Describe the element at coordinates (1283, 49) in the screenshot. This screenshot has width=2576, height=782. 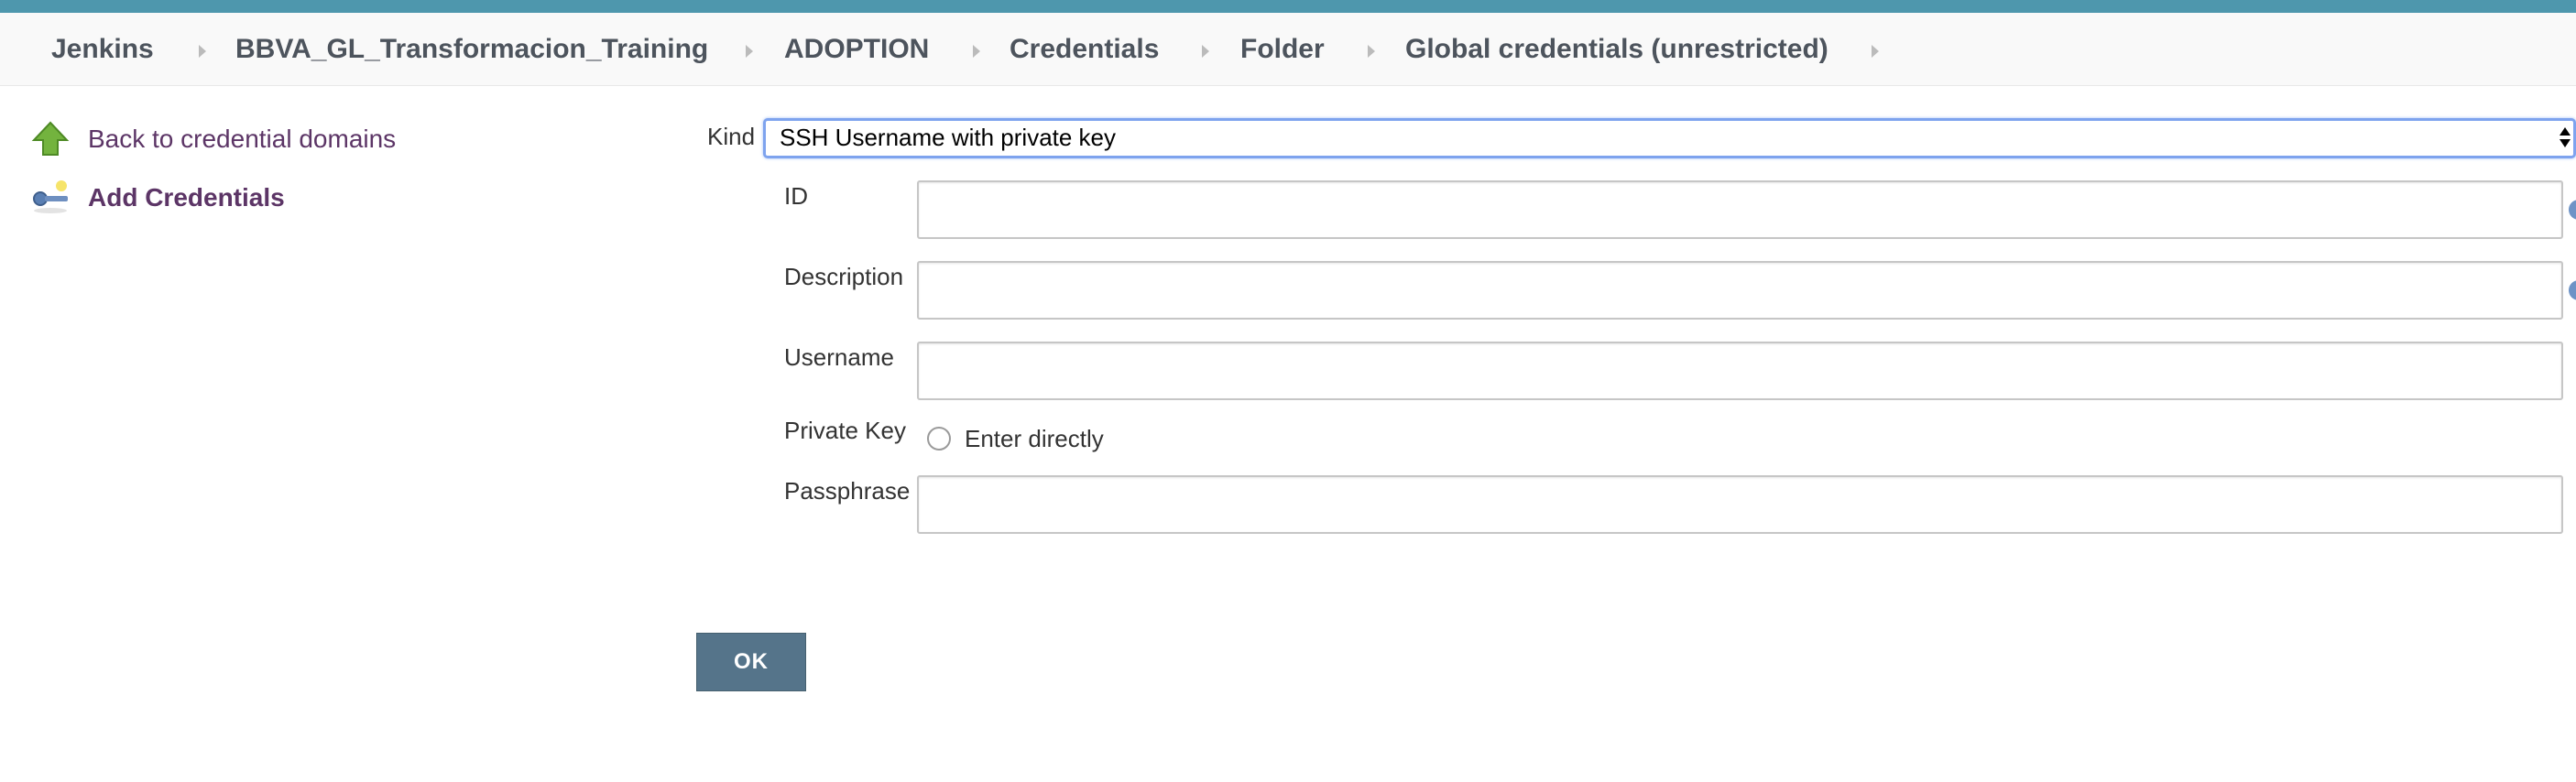
I see `breadcrumb-item-folder: Folder` at that location.